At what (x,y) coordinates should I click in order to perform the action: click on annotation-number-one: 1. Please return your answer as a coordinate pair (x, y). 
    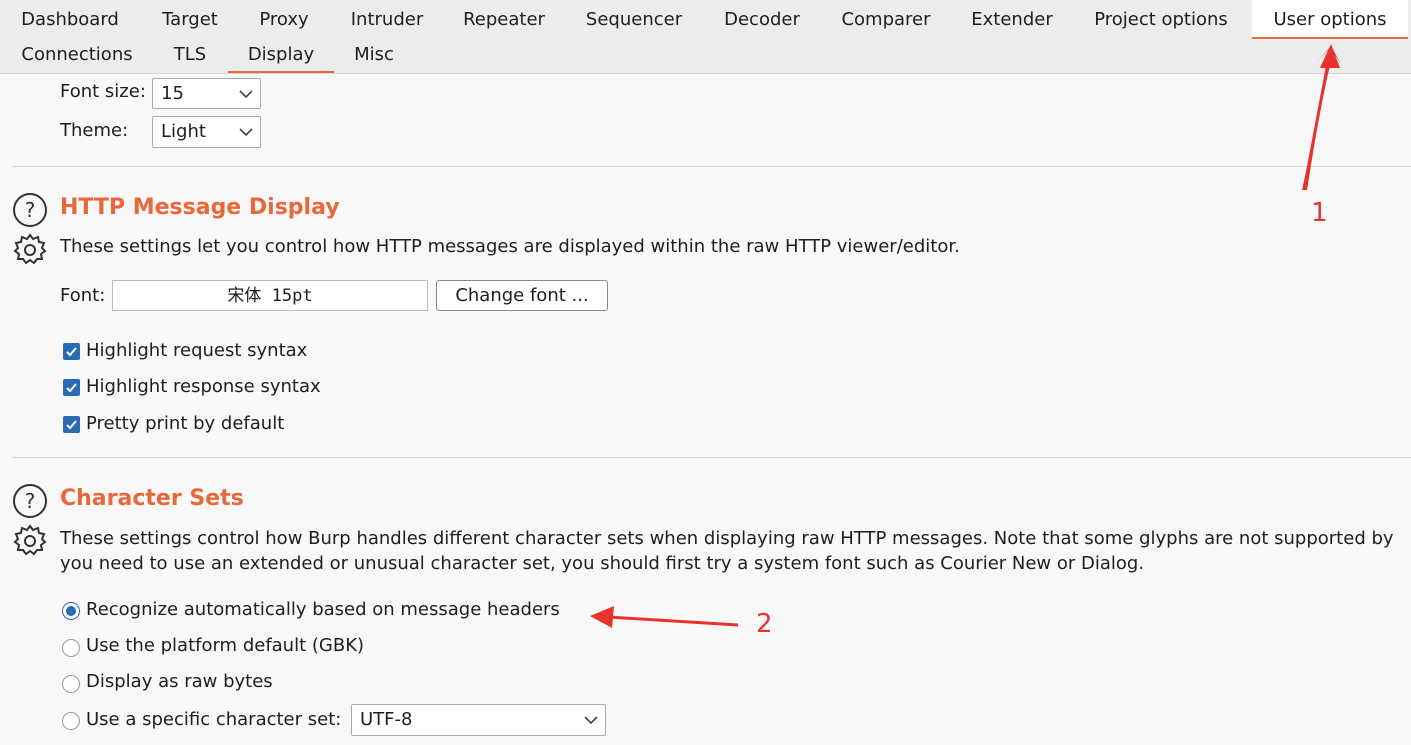
    Looking at the image, I should click on (1319, 213).